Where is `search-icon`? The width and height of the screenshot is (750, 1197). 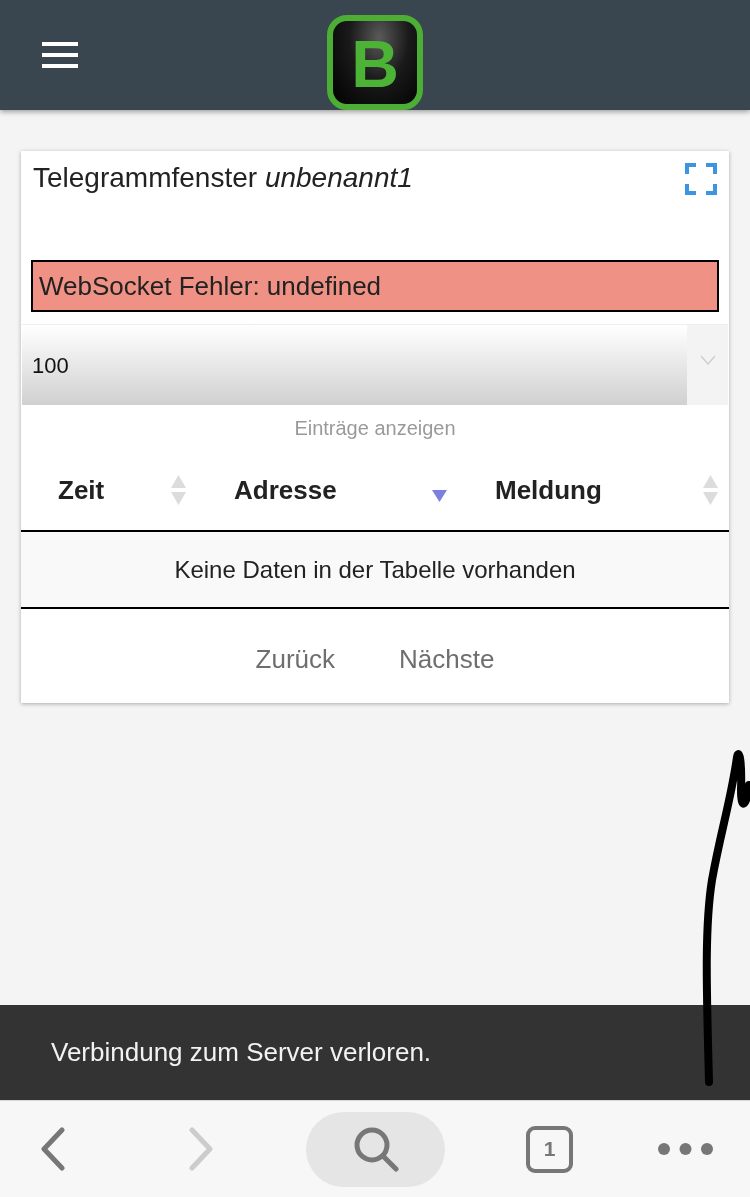
search-icon is located at coordinates (375, 1149).